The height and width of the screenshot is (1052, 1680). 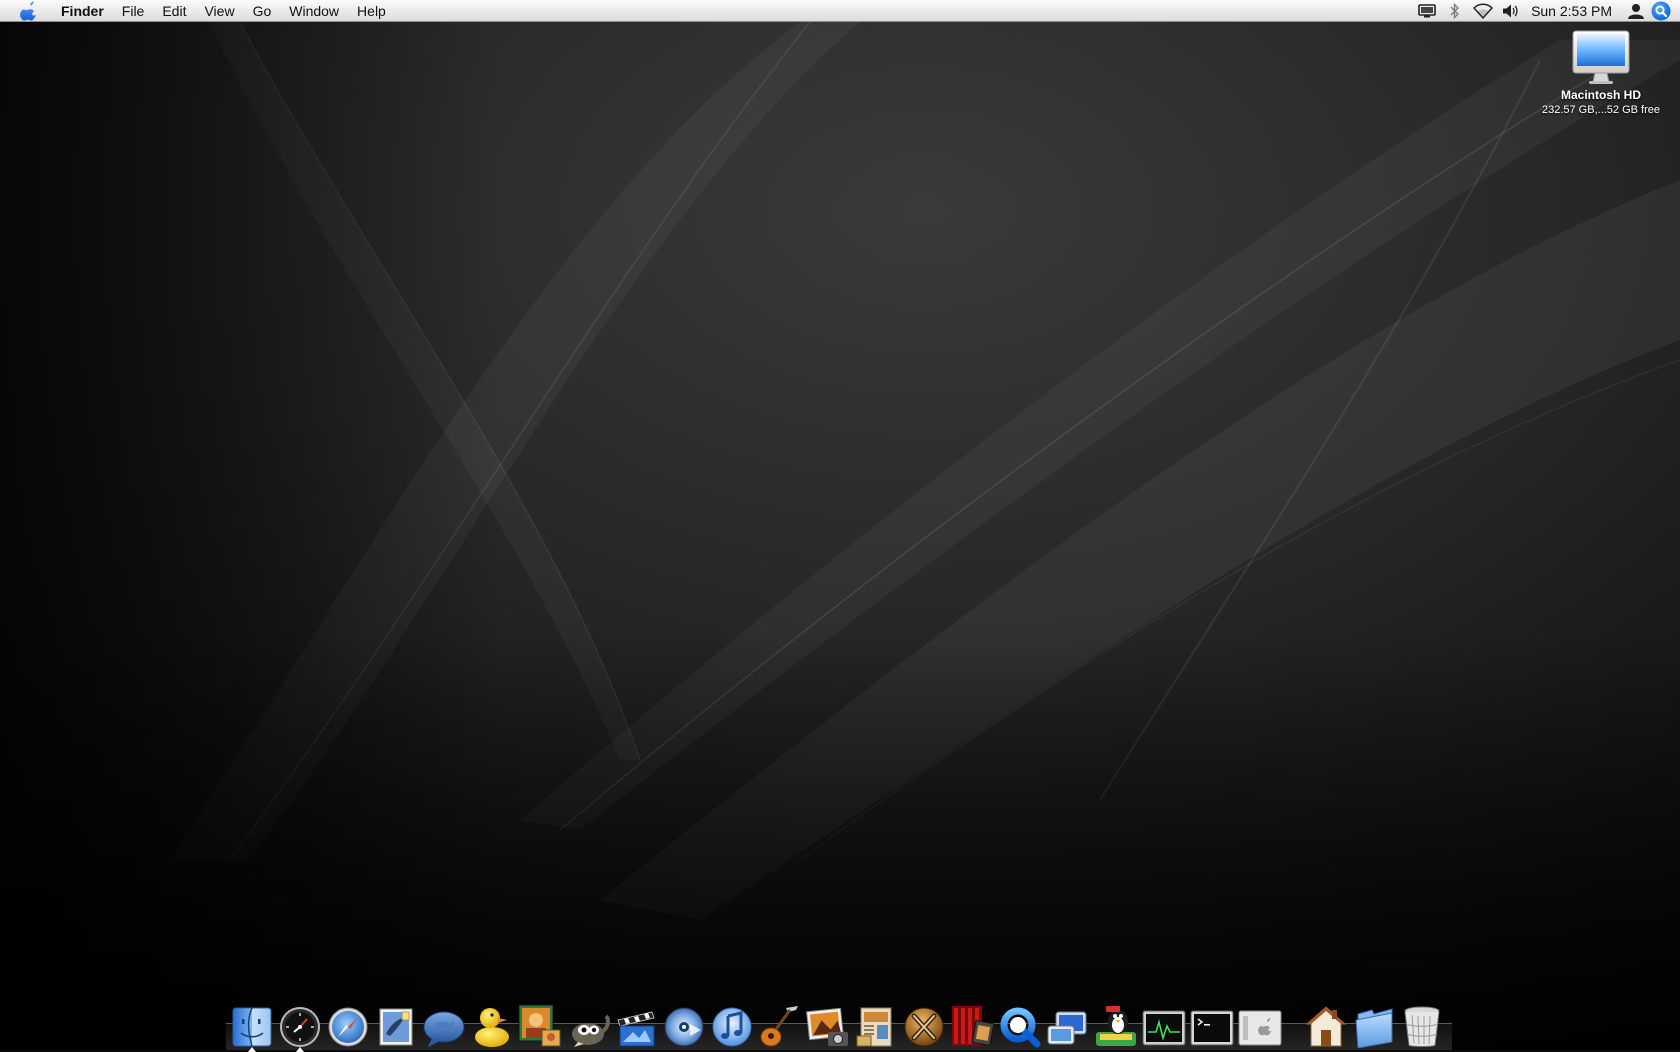 I want to click on dock-garageband, so click(x=780, y=1025).